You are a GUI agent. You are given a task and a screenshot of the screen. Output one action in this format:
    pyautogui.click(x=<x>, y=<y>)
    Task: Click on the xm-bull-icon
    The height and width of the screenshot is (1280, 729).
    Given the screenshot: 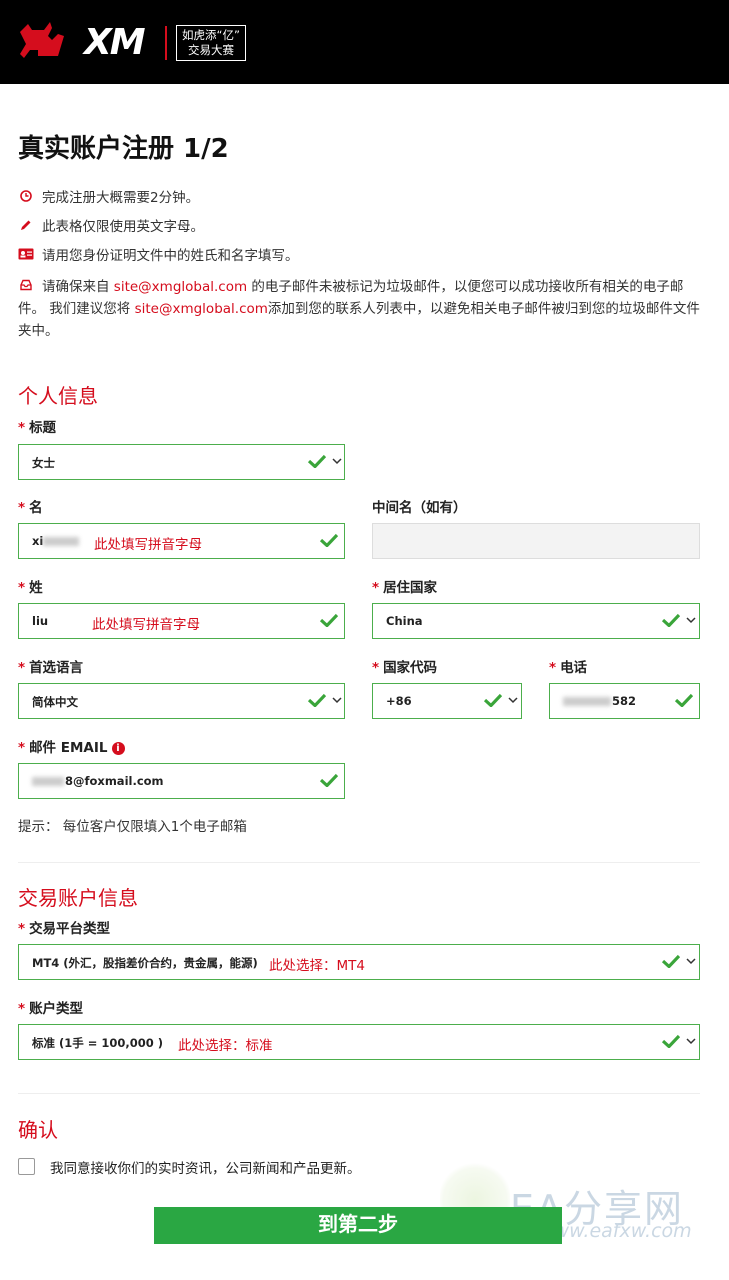 What is the action you would take?
    pyautogui.click(x=42, y=40)
    